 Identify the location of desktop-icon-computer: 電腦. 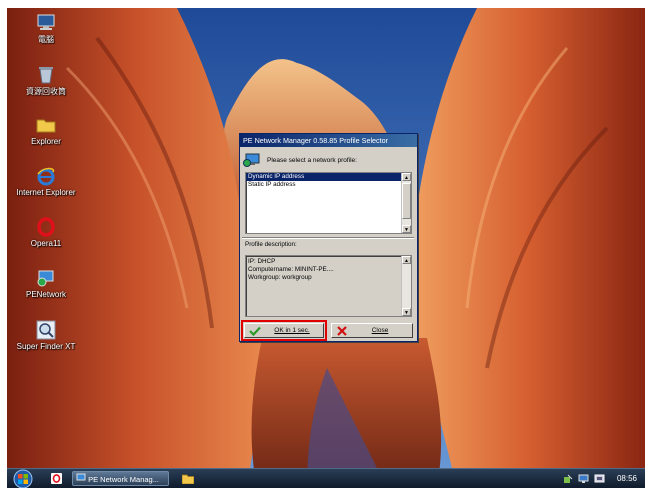
(46, 28).